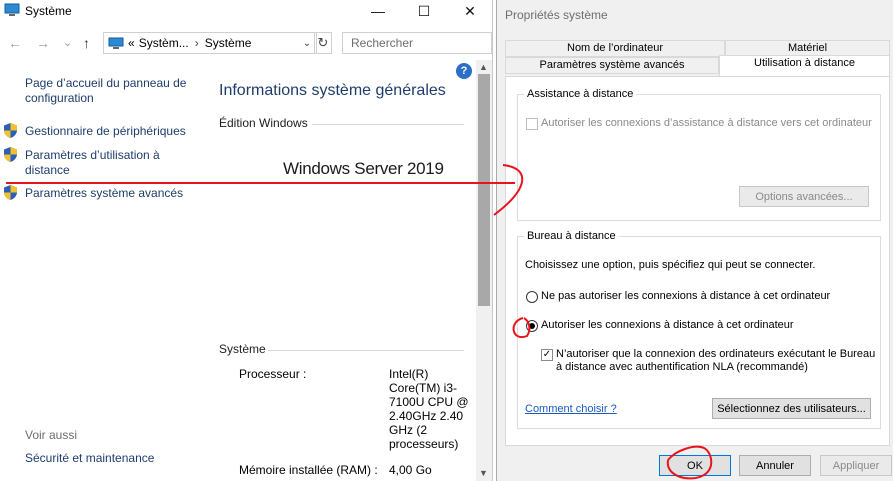 The height and width of the screenshot is (481, 893). Describe the element at coordinates (484, 190) in the screenshot. I see `scrollbar-thumb` at that location.